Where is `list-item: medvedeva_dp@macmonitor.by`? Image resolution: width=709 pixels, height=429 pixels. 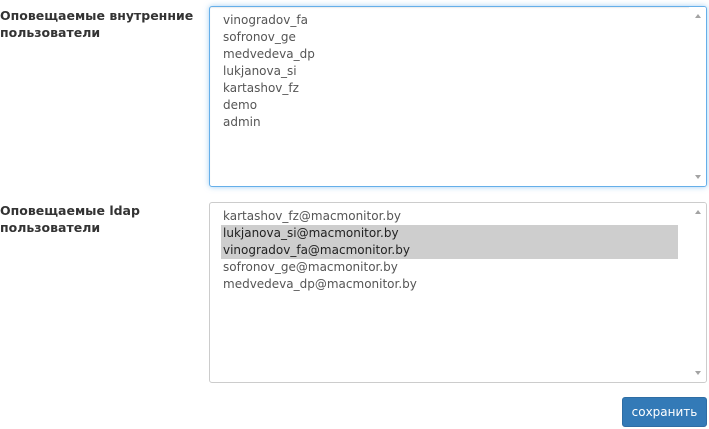 list-item: medvedeva_dp@macmonitor.by is located at coordinates (449, 284).